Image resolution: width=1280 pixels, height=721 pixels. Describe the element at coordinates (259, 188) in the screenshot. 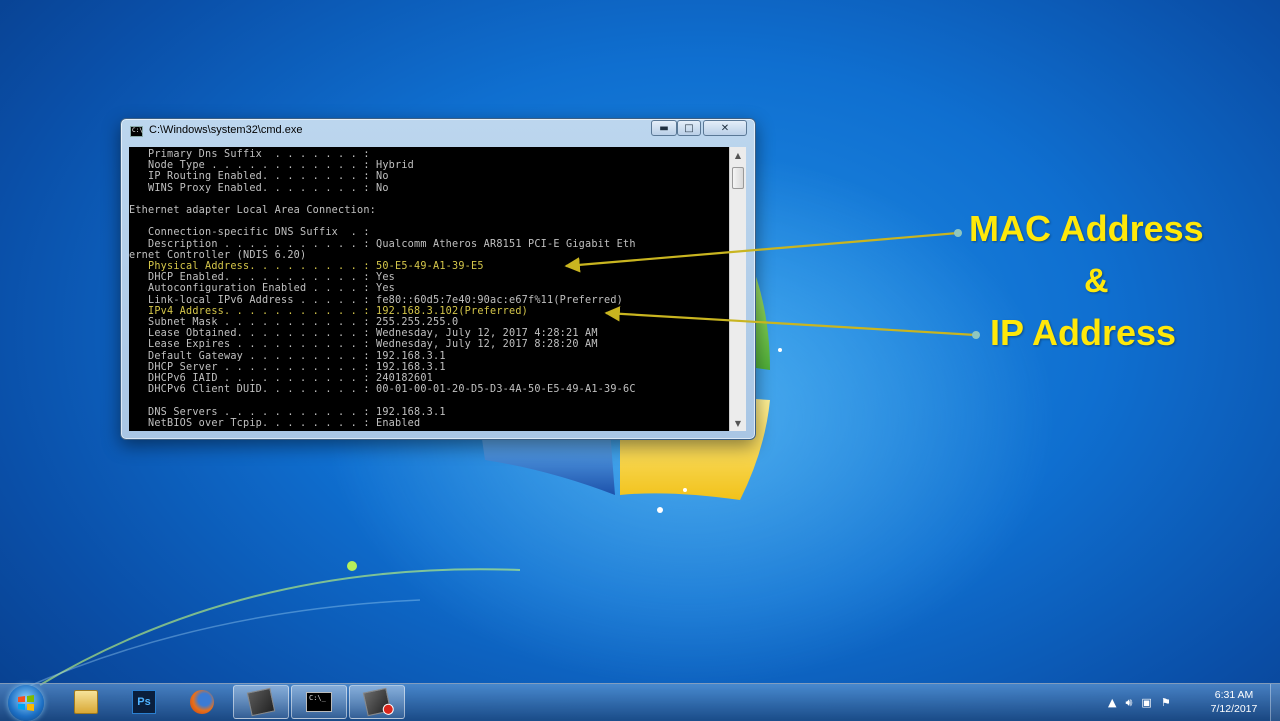

I see `console-line: WINS Proxy Enabled. . . . . . . . : No` at that location.